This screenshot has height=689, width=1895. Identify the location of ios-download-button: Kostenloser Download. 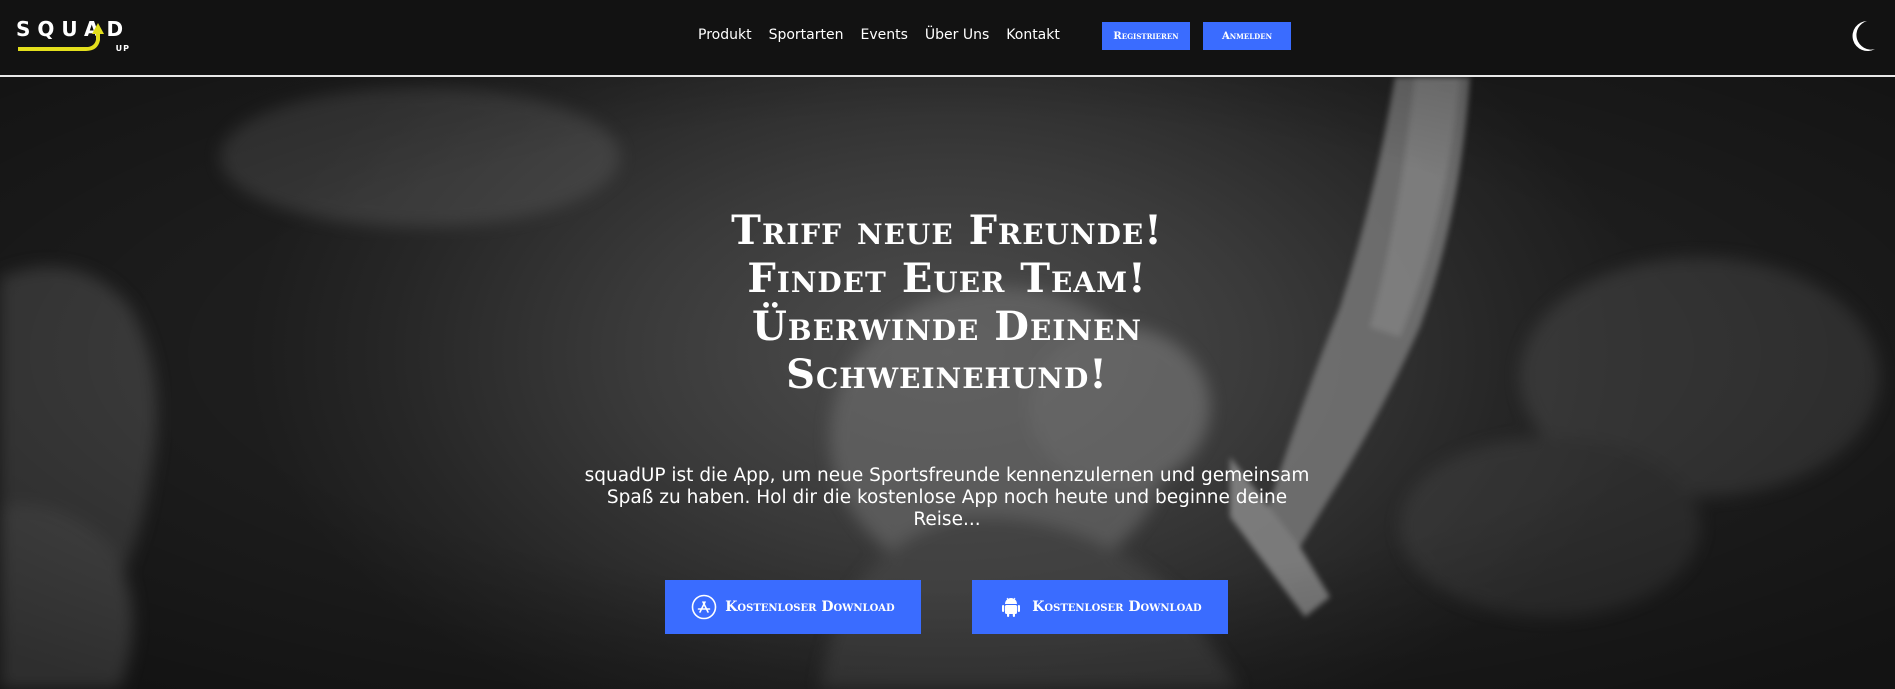
(793, 607).